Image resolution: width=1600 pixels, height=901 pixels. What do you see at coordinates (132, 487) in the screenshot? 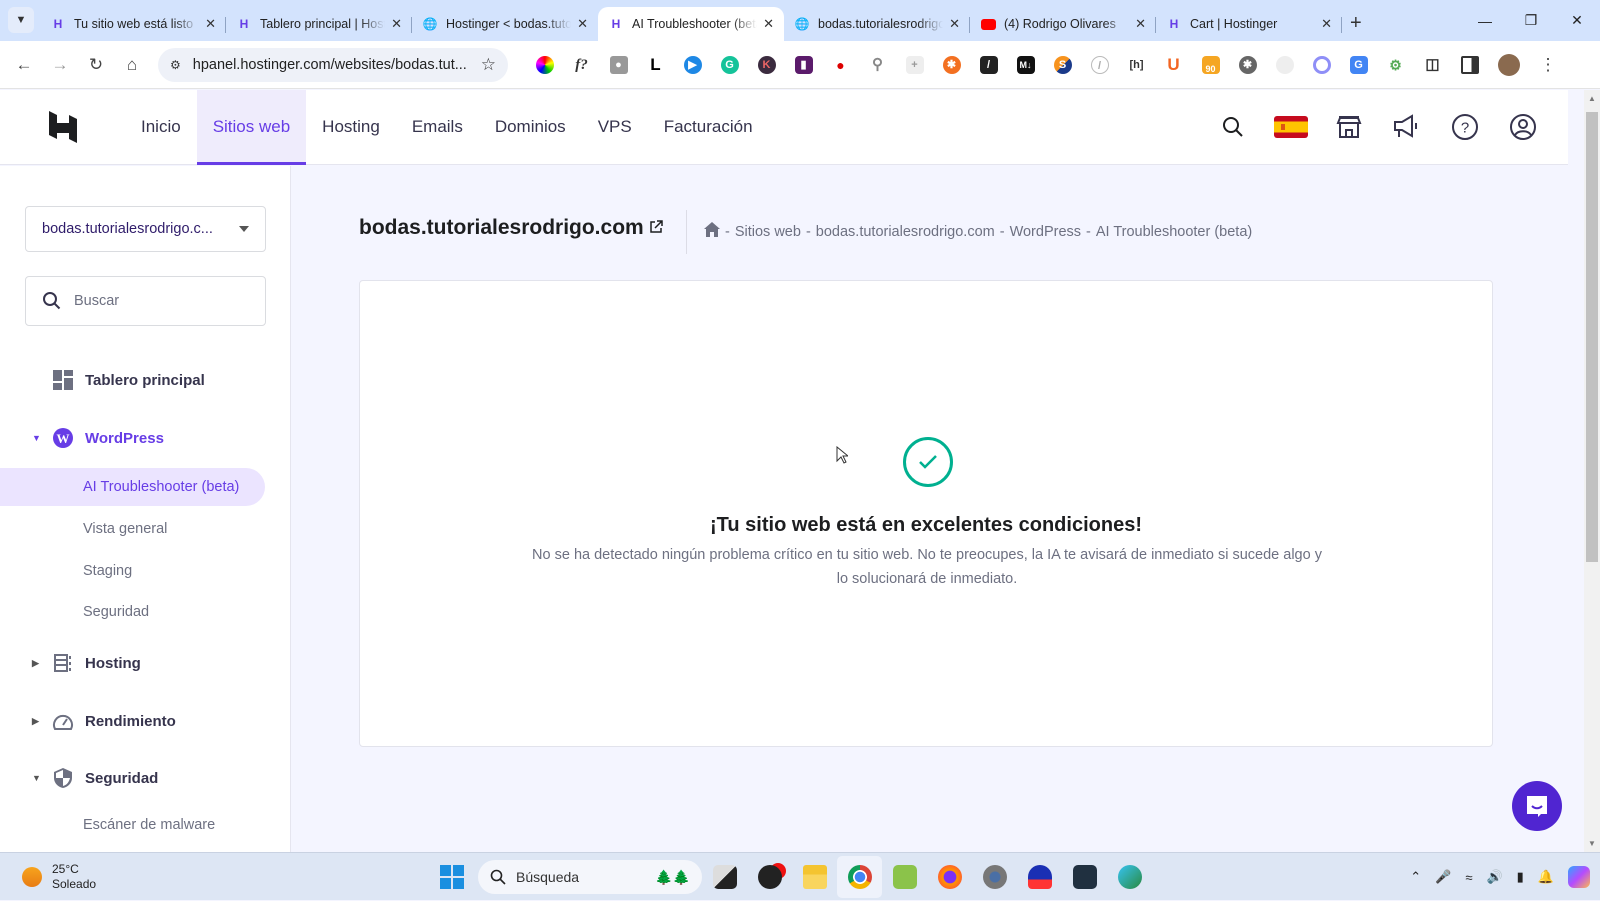
I see `sidebar-sub-ai-troubleshooter: AI Troubleshooter (beta)` at bounding box center [132, 487].